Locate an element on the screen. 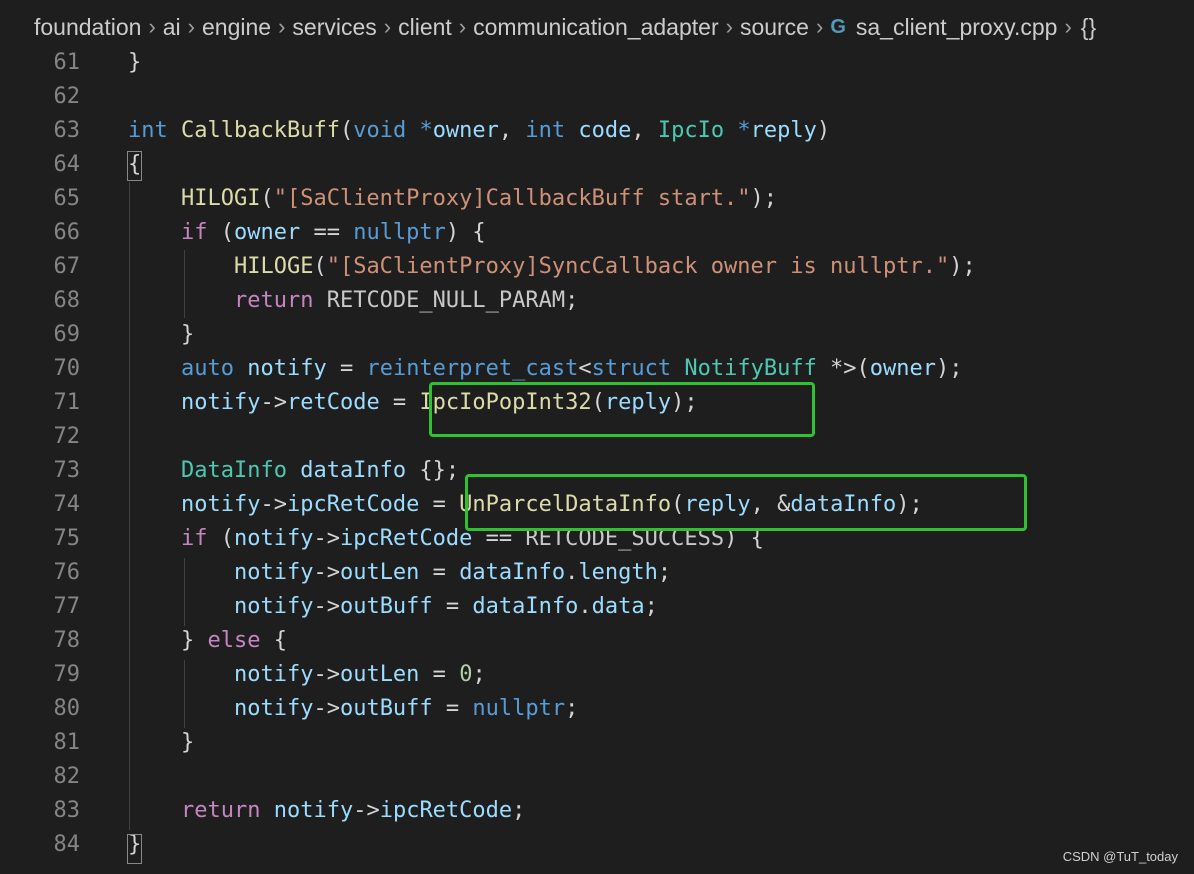 Image resolution: width=1194 pixels, height=874 pixels. code-line: 80 notify->outBuff = nullptr; is located at coordinates (597, 709).